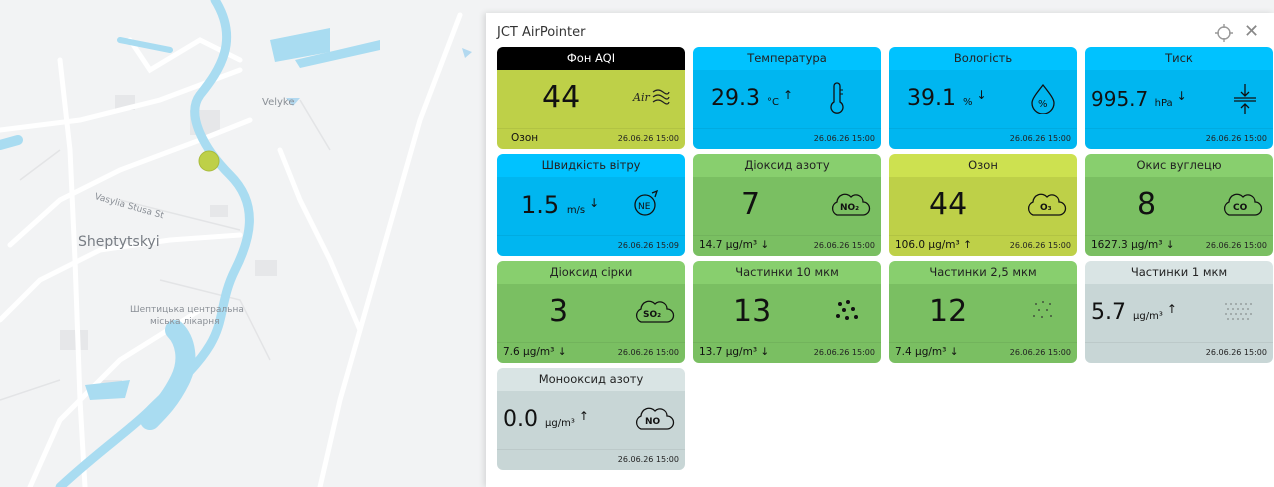 The width and height of the screenshot is (1274, 487). I want to click on card-header: Окис вуглецю, so click(1179, 165).